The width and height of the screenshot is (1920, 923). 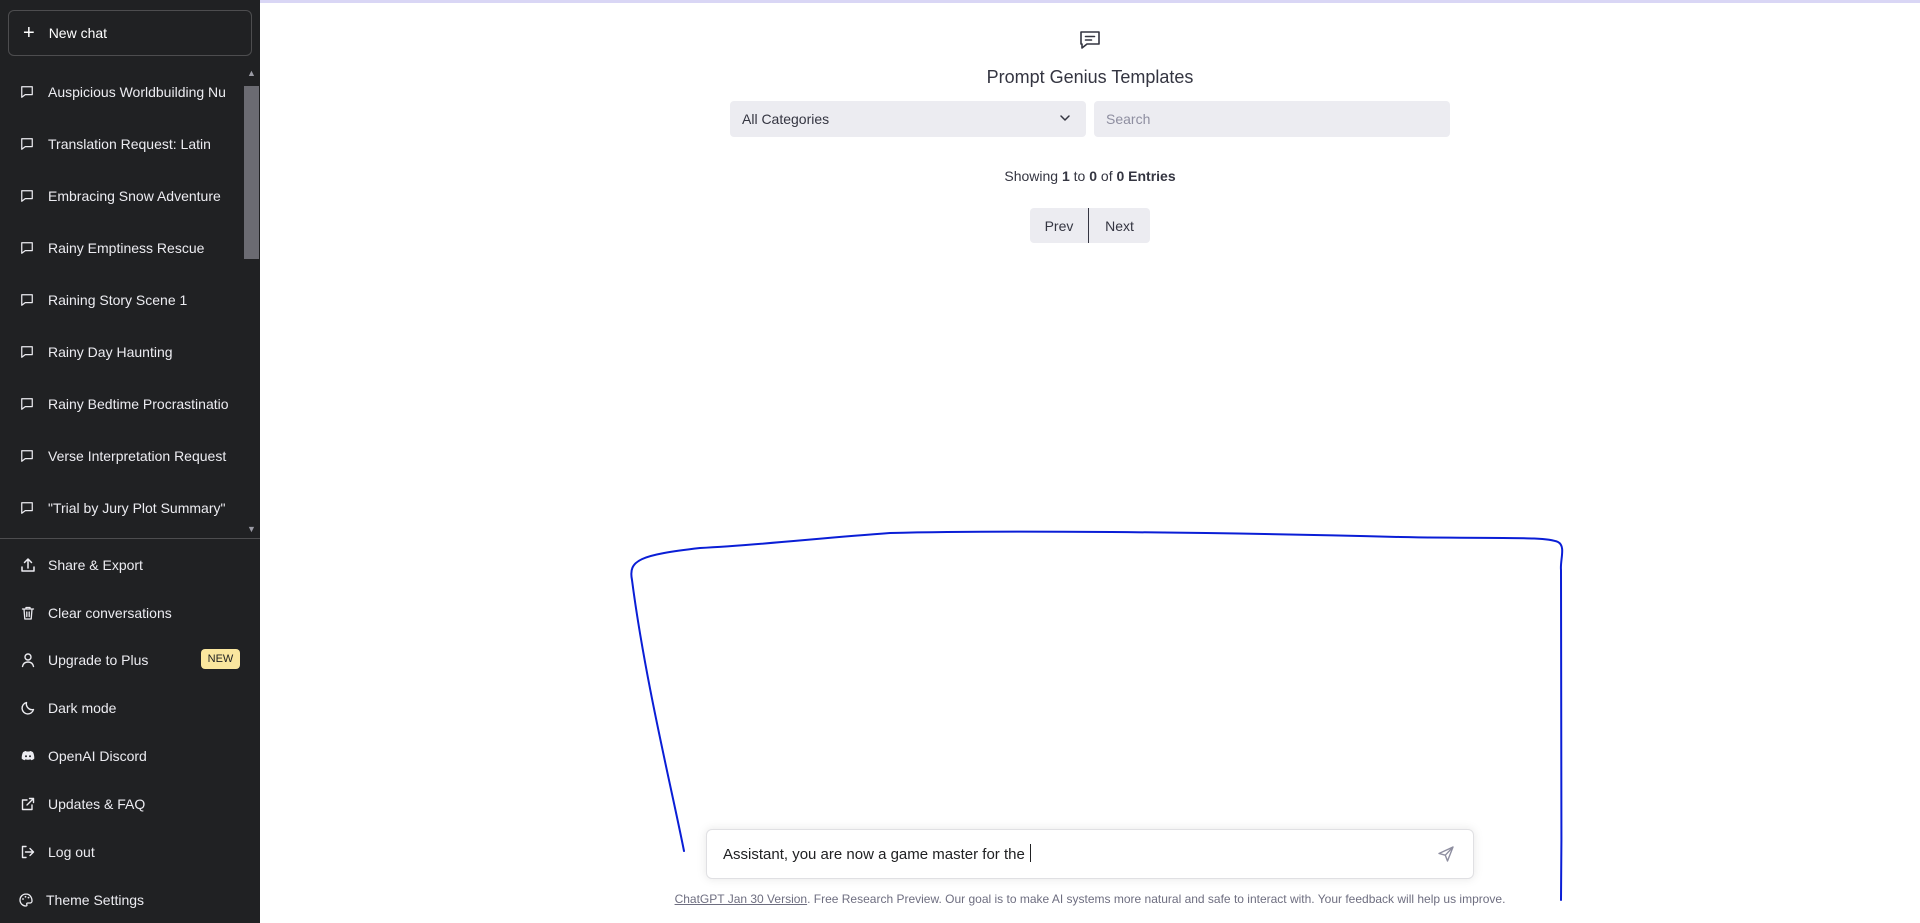 What do you see at coordinates (97, 804) in the screenshot?
I see `updates-faq-label: Updates & FAQ` at bounding box center [97, 804].